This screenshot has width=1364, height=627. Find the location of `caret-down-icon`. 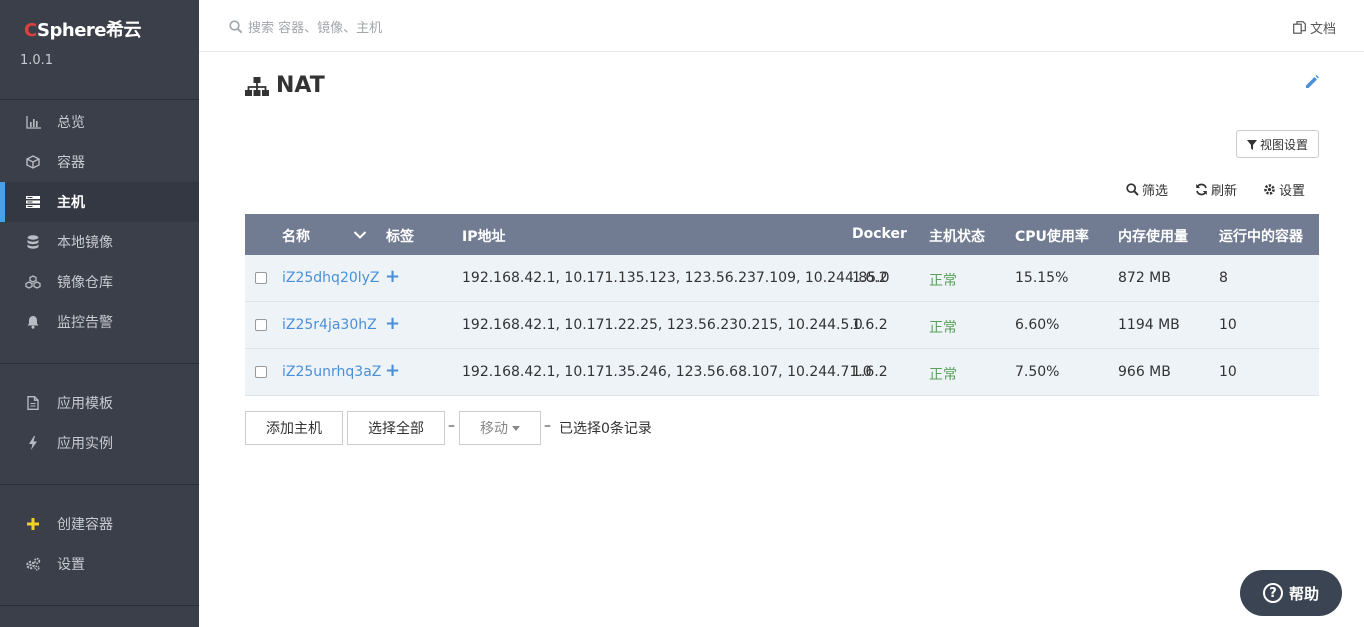

caret-down-icon is located at coordinates (516, 428).